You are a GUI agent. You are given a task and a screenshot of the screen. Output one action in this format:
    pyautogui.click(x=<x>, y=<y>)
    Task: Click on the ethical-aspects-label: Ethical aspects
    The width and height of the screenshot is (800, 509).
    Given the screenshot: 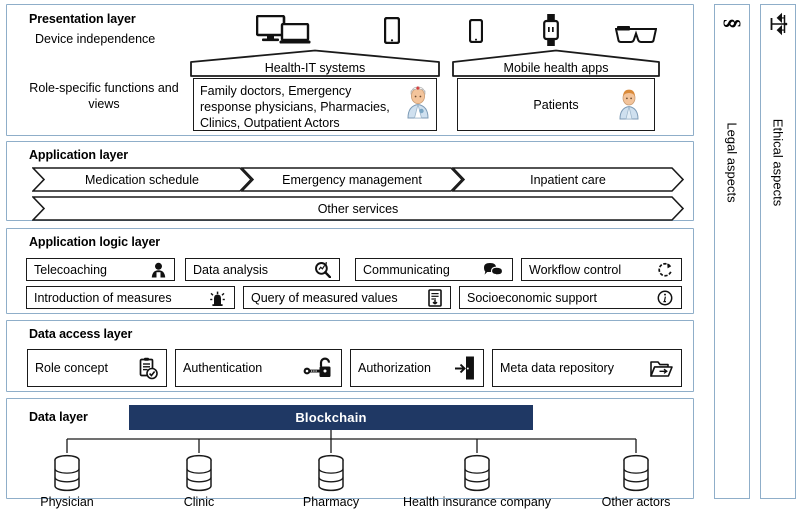 What is the action you would take?
    pyautogui.click(x=778, y=162)
    